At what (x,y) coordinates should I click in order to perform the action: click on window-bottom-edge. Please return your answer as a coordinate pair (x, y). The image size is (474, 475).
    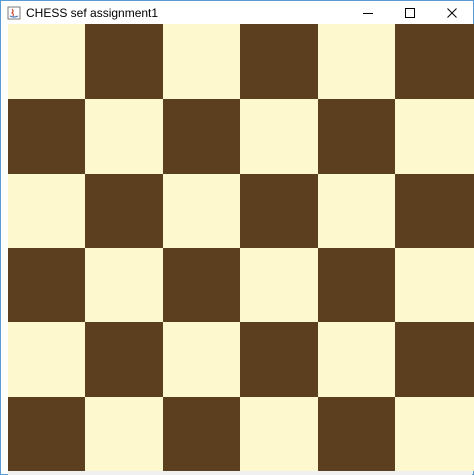
    Looking at the image, I should click on (240, 473).